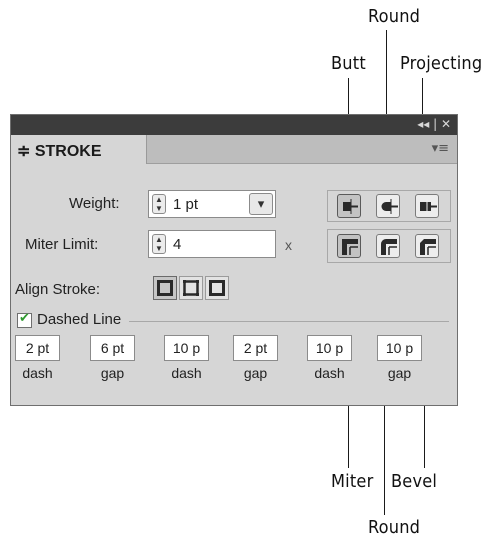 The width and height of the screenshot is (502, 541). Describe the element at coordinates (186, 204) in the screenshot. I see `weight-value: 1 pt` at that location.